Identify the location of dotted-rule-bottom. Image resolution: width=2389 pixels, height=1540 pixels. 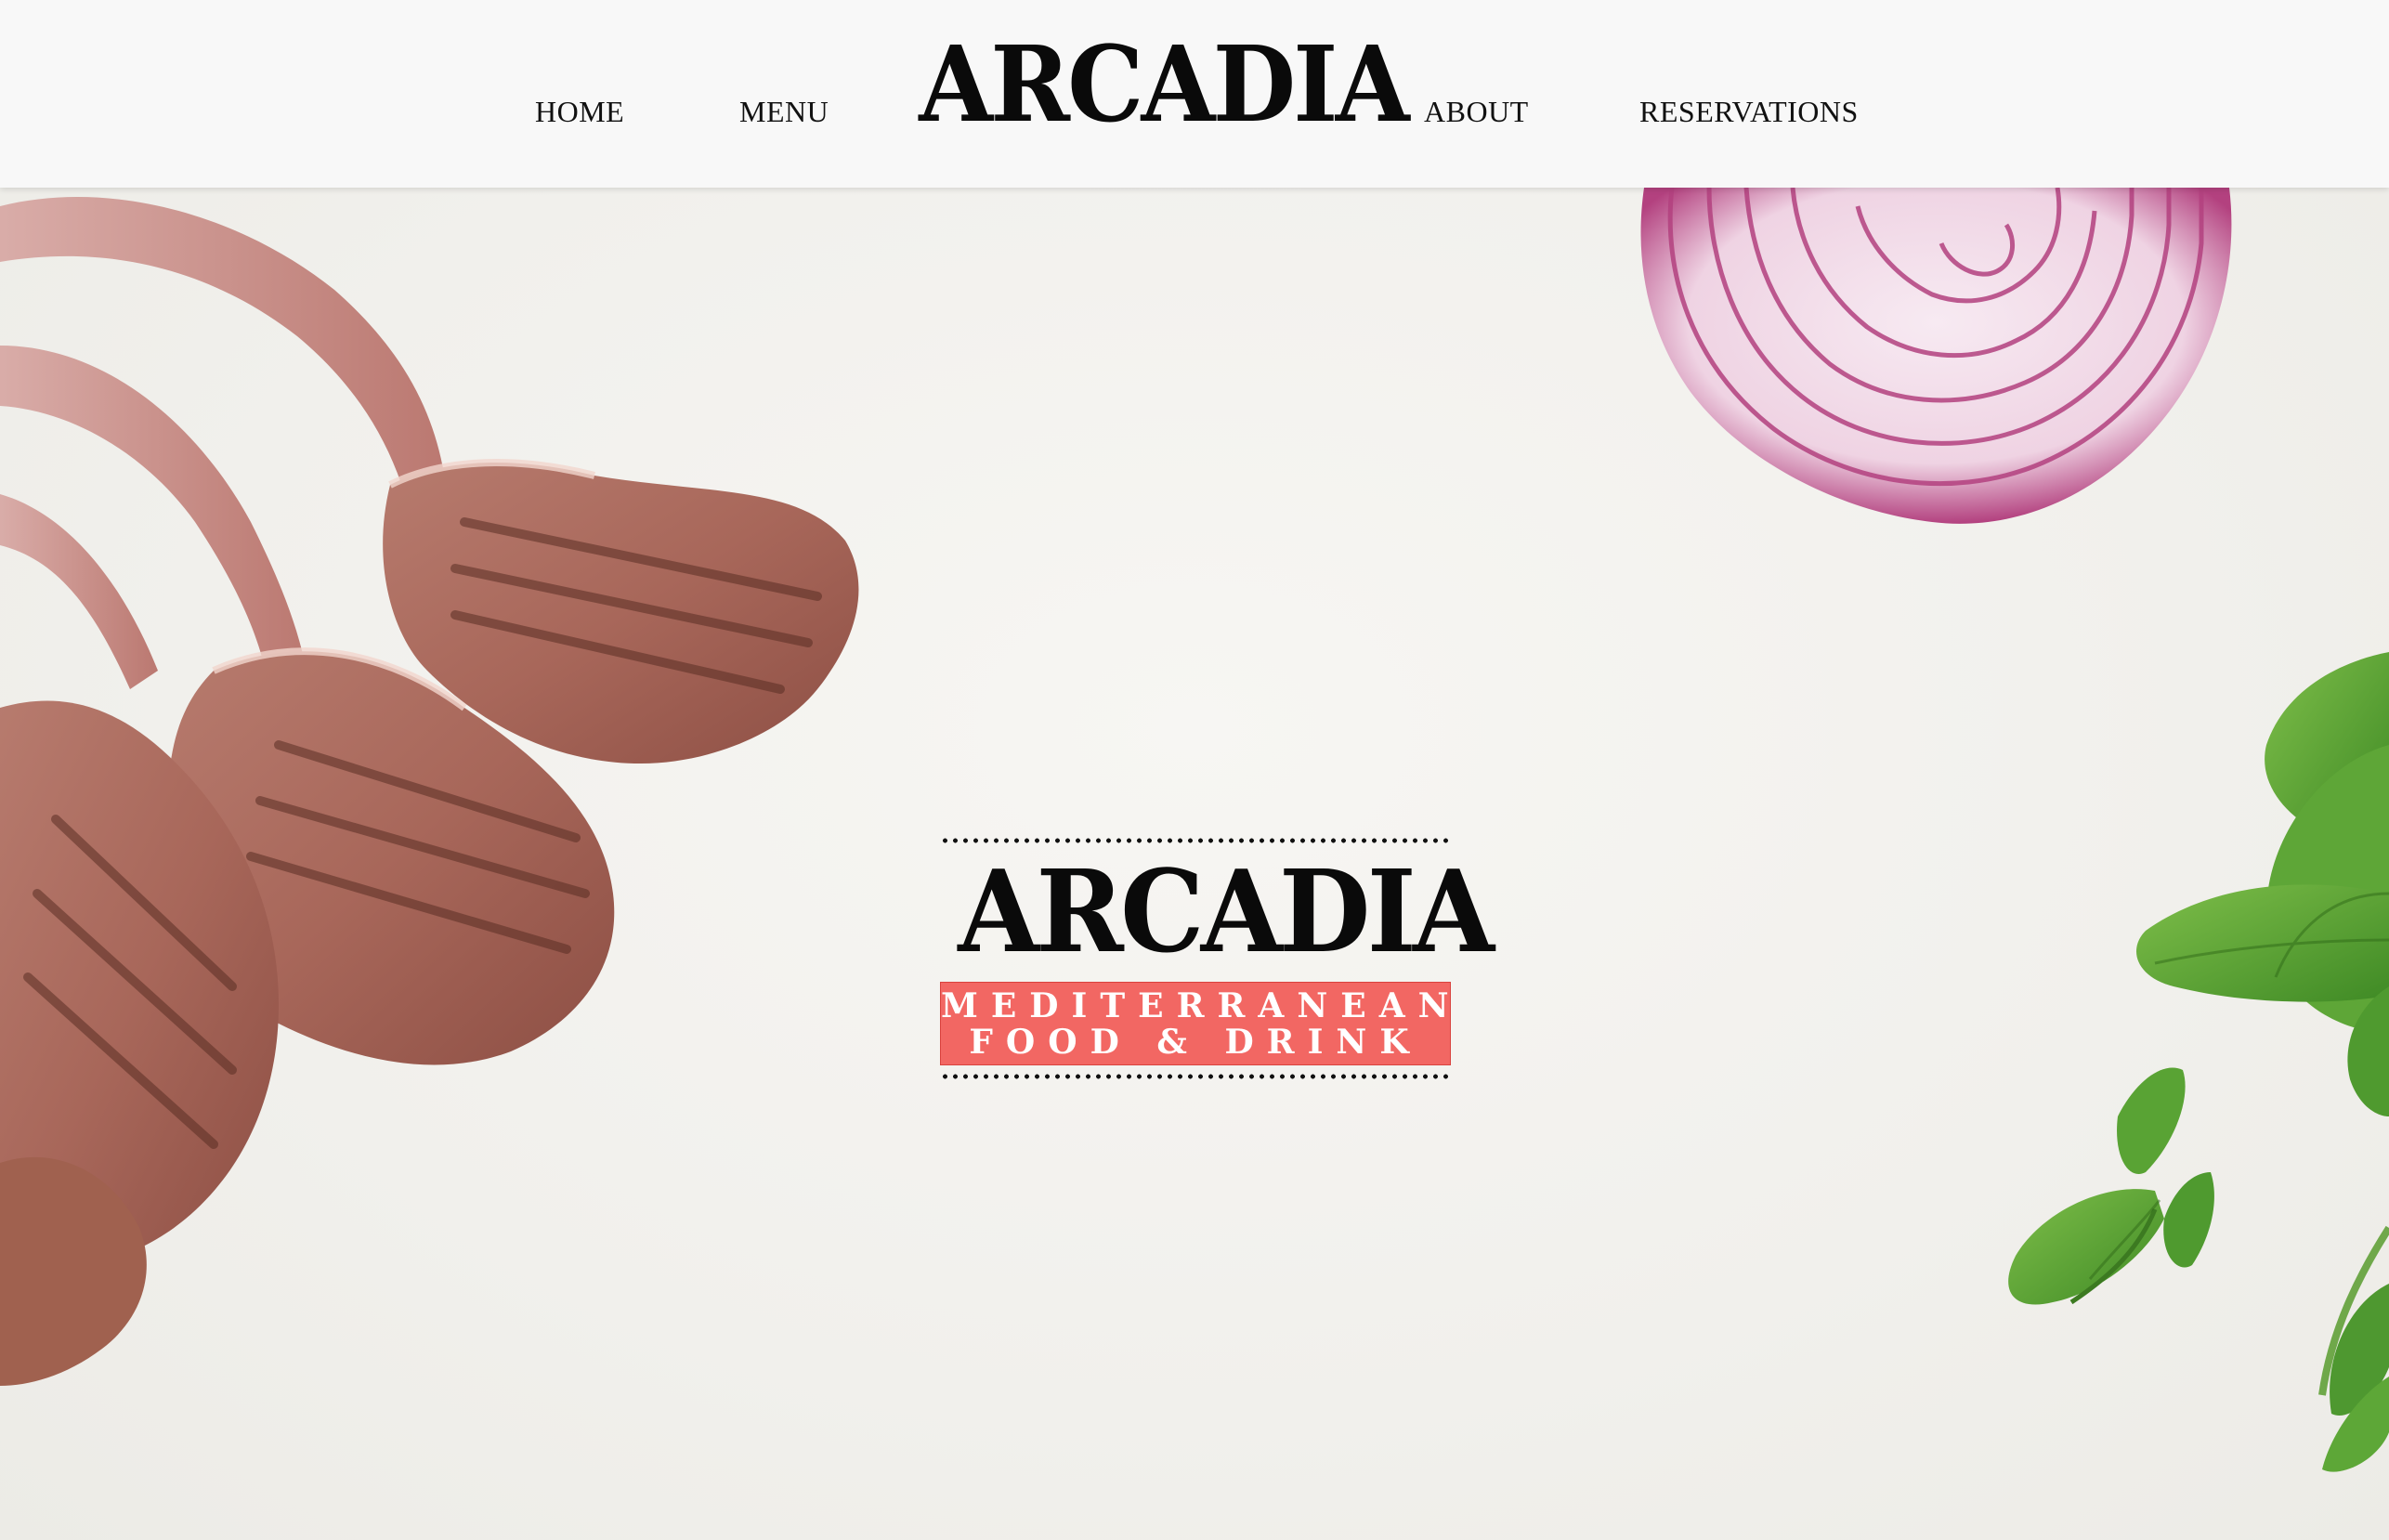
(1195, 1076).